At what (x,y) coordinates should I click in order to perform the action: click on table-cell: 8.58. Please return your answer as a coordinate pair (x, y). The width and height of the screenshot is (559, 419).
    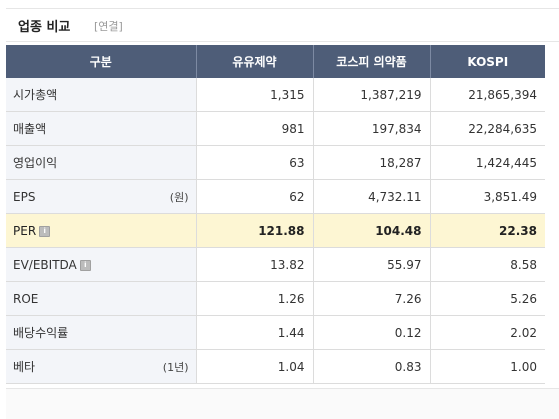
    Looking at the image, I should click on (487, 264).